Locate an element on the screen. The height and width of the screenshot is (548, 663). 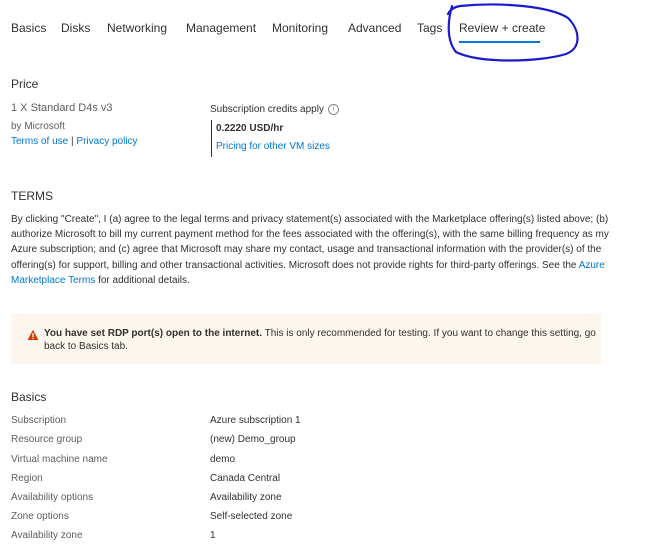
row-label-subscription: Subscription is located at coordinates (39, 420).